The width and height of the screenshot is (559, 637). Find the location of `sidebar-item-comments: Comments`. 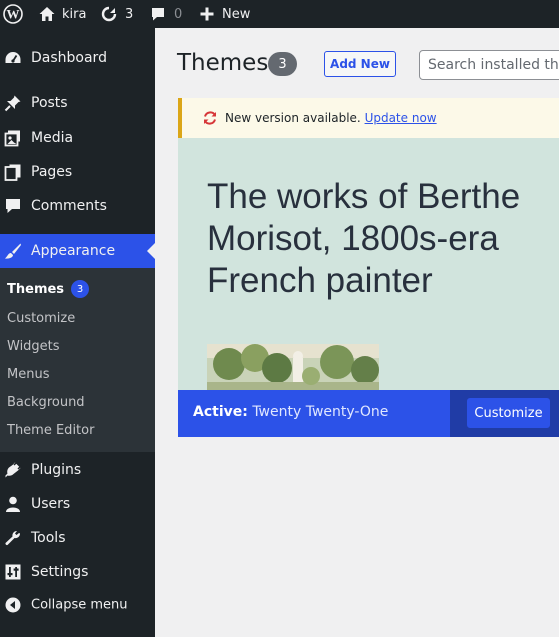

sidebar-item-comments: Comments is located at coordinates (77, 206).